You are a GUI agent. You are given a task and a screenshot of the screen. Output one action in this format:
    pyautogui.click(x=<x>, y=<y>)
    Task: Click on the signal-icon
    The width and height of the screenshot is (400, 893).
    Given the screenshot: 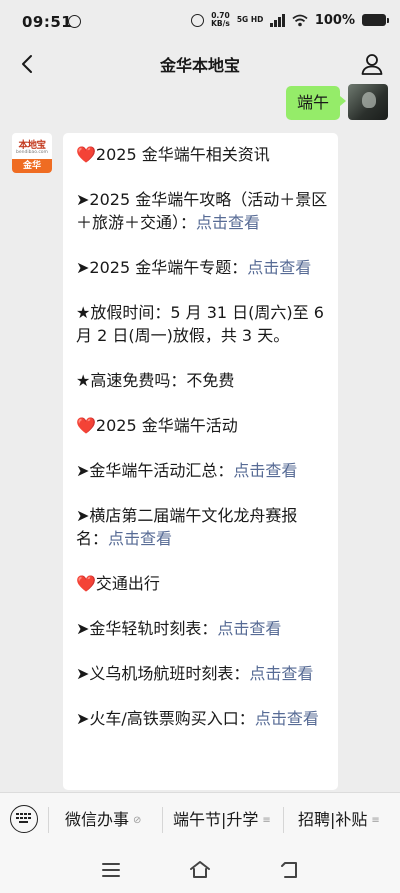 What is the action you would take?
    pyautogui.click(x=277, y=20)
    